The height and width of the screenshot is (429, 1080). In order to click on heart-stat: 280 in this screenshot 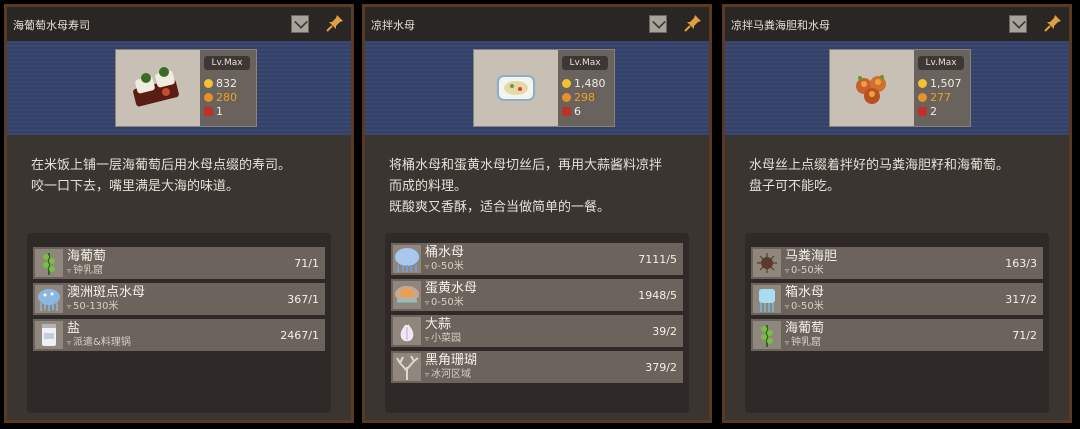, I will do `click(220, 98)`.